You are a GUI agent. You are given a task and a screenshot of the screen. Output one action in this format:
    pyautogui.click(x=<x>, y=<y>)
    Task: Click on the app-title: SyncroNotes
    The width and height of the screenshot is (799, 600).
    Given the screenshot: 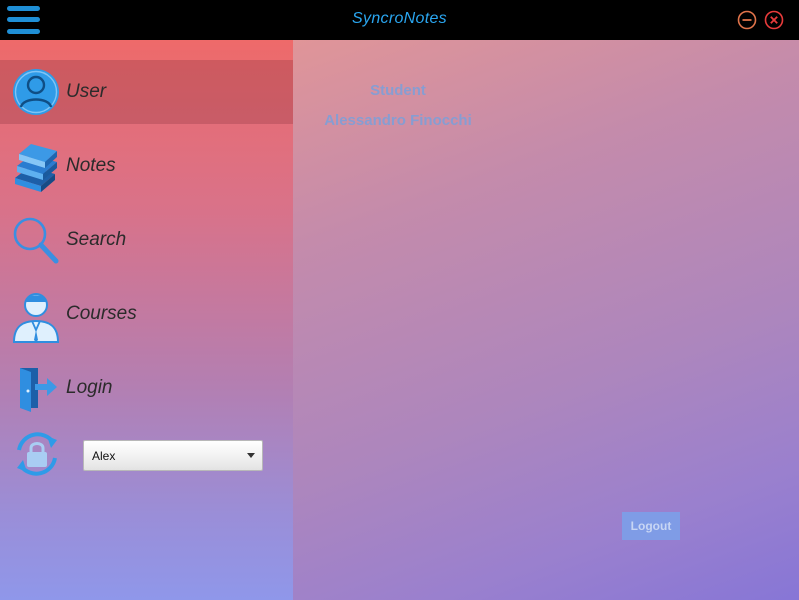 What is the action you would take?
    pyautogui.click(x=399, y=18)
    